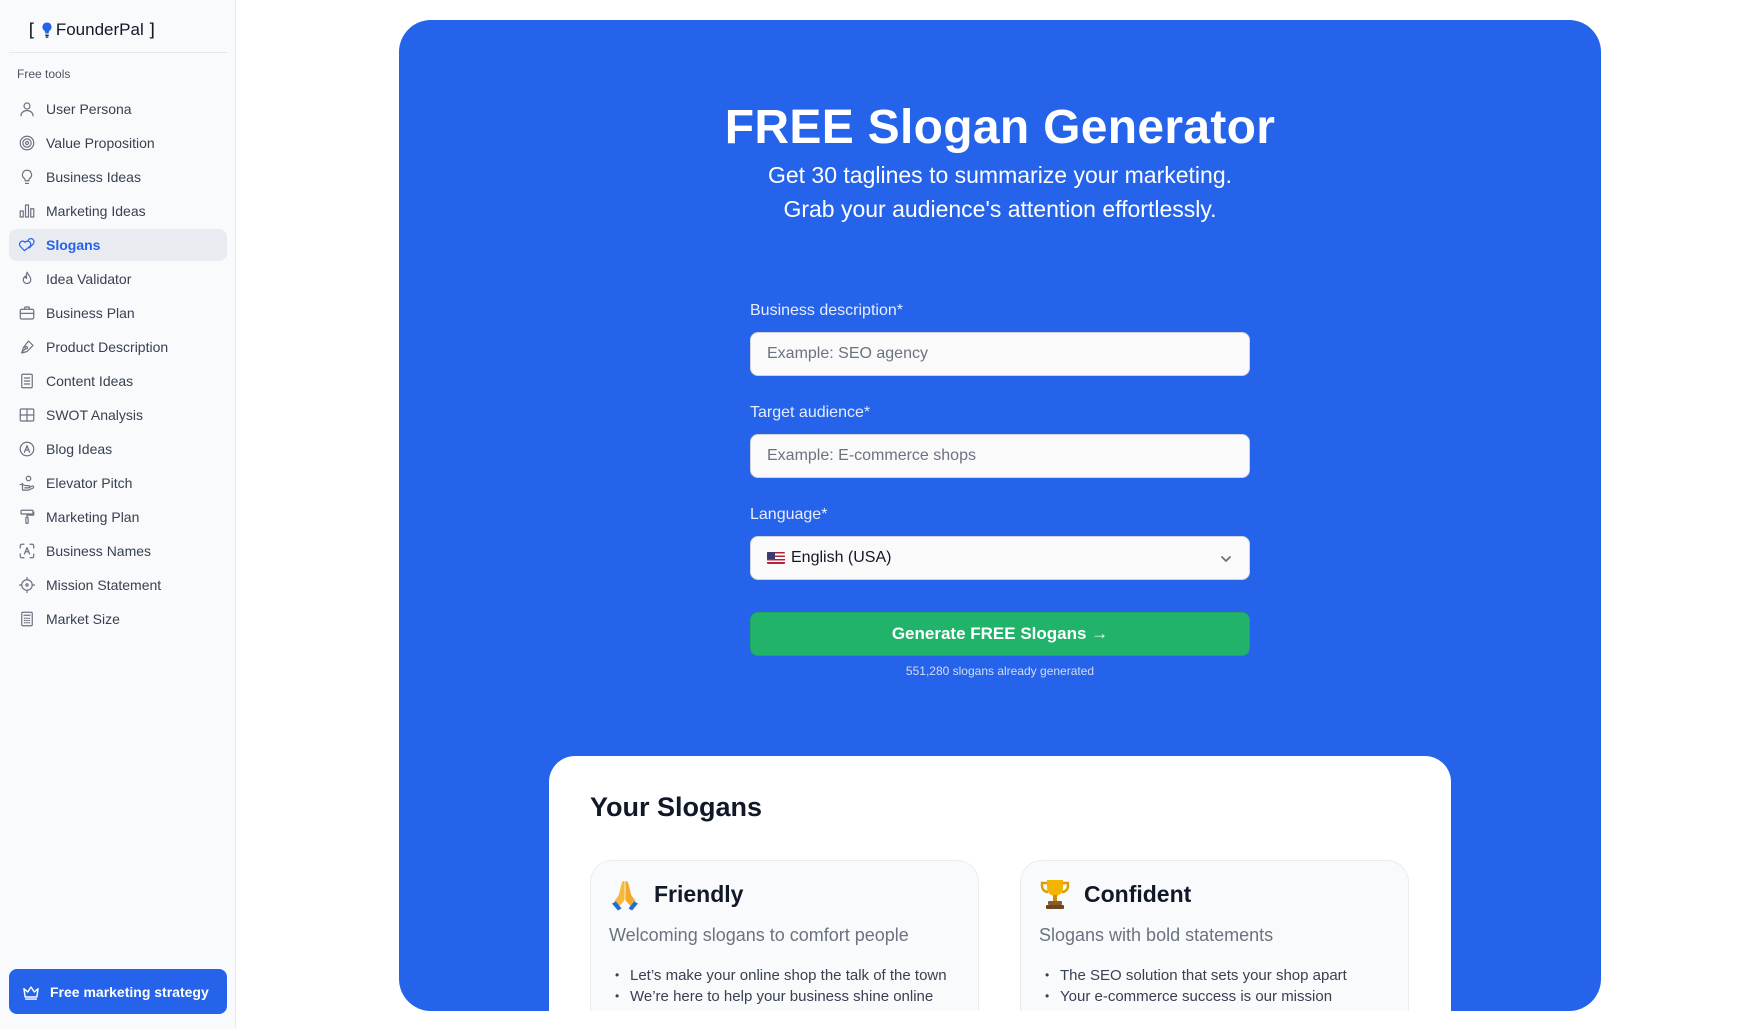 This screenshot has width=1762, height=1029. What do you see at coordinates (1000, 456) in the screenshot?
I see `target-audience-input` at bounding box center [1000, 456].